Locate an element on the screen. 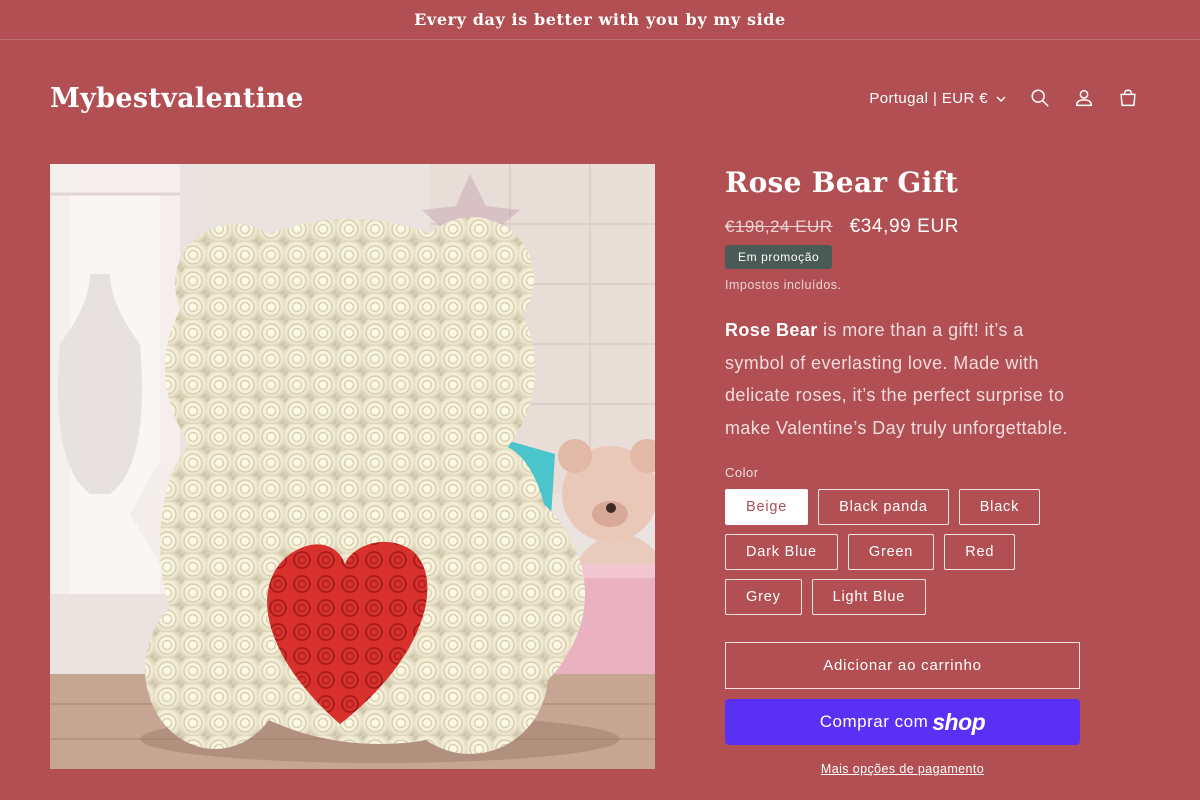  color-option-green: Green is located at coordinates (891, 552).